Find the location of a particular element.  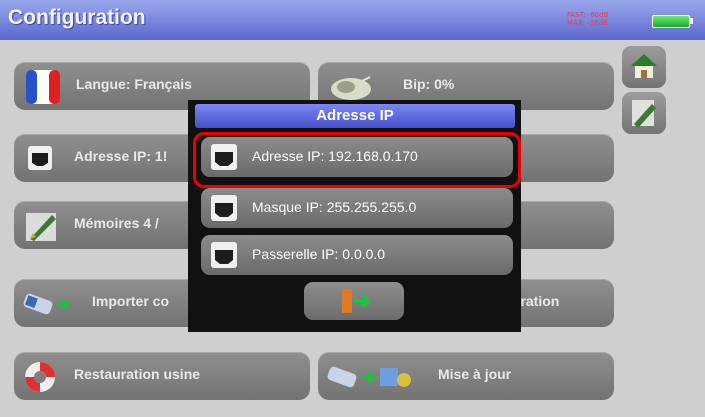

app-title: Configuration is located at coordinates (77, 17).